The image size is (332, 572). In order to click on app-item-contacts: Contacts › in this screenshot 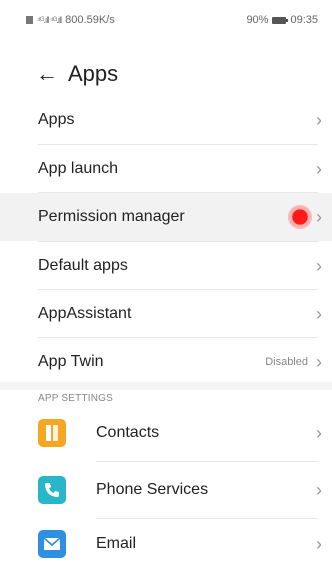, I will do `click(166, 433)`.